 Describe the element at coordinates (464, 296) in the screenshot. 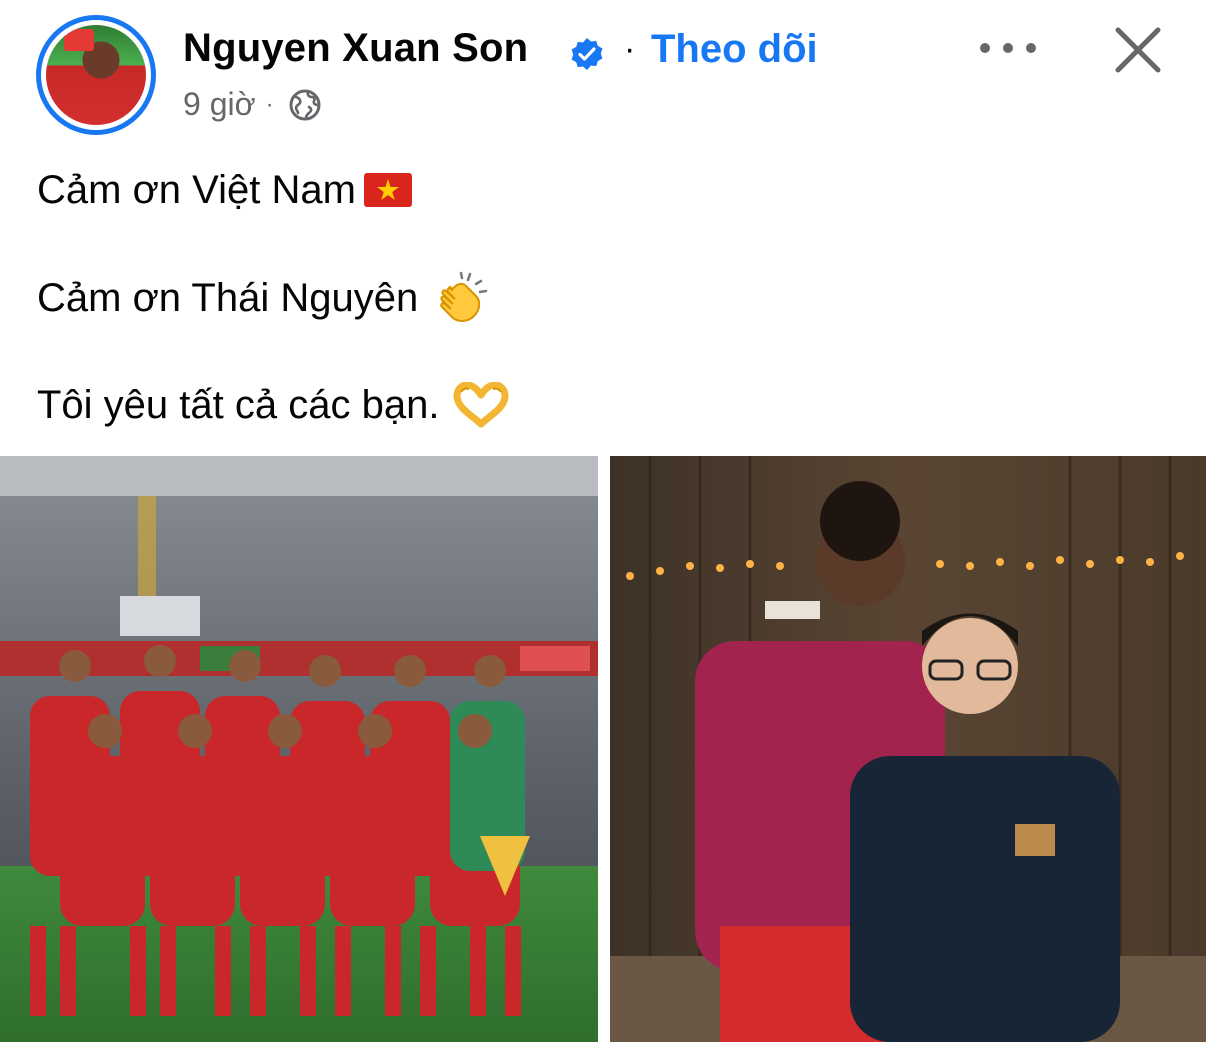

I see `clapping-hands-icon` at that location.